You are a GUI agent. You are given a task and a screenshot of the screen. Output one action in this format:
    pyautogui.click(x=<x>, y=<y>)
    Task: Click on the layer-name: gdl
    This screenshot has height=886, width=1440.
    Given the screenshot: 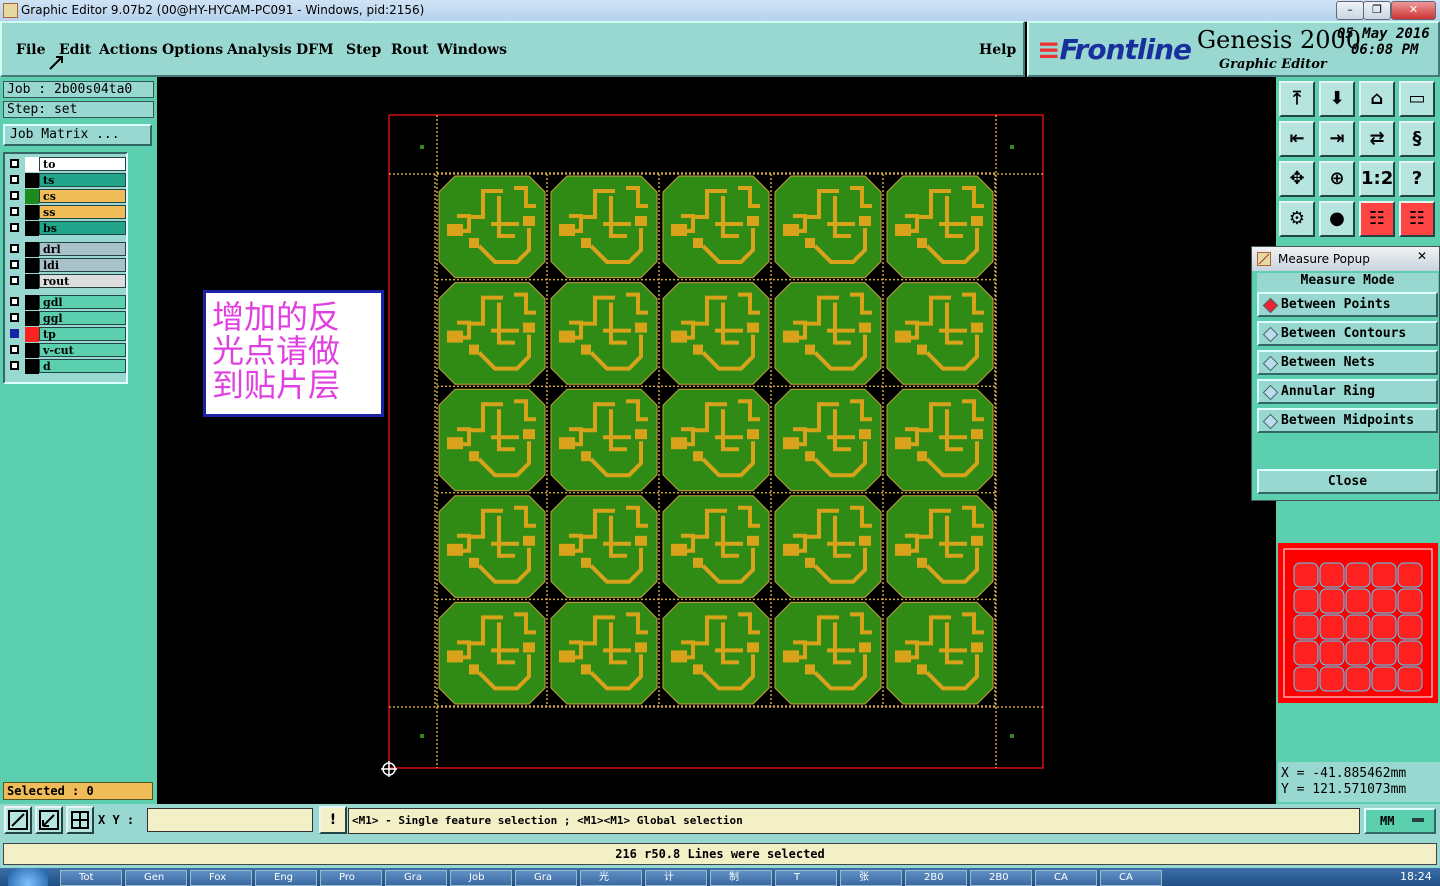 What is the action you would take?
    pyautogui.click(x=82, y=302)
    